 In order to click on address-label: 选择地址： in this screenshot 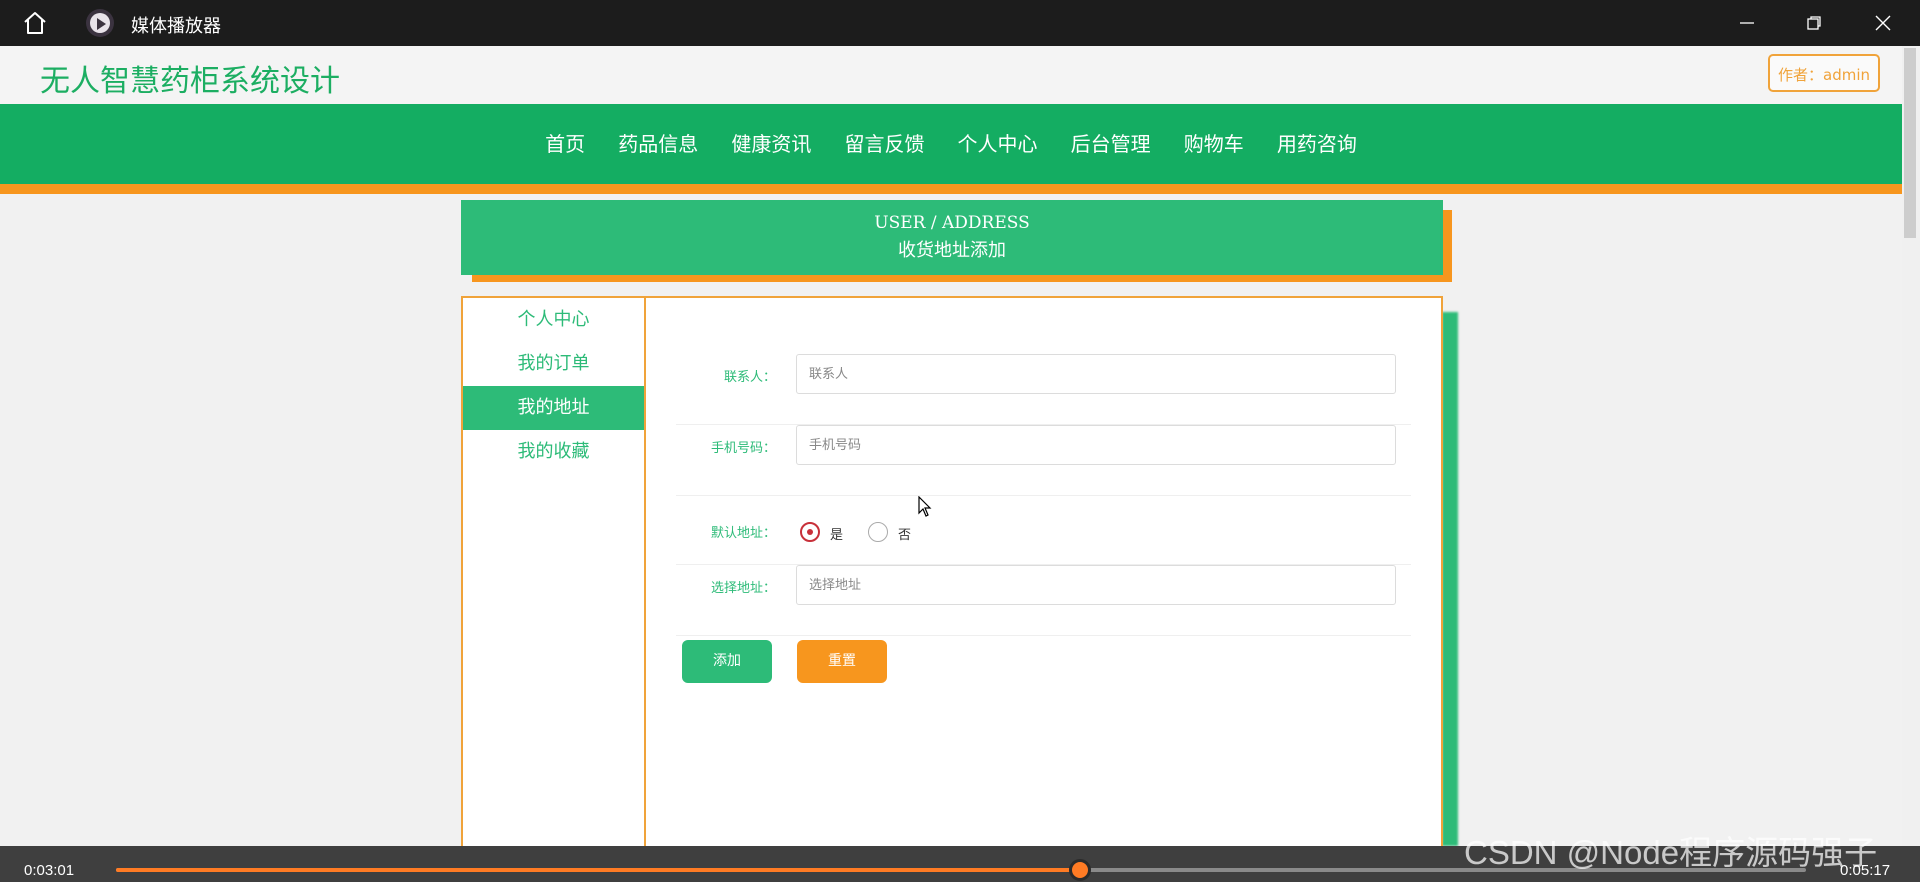, I will do `click(743, 588)`.